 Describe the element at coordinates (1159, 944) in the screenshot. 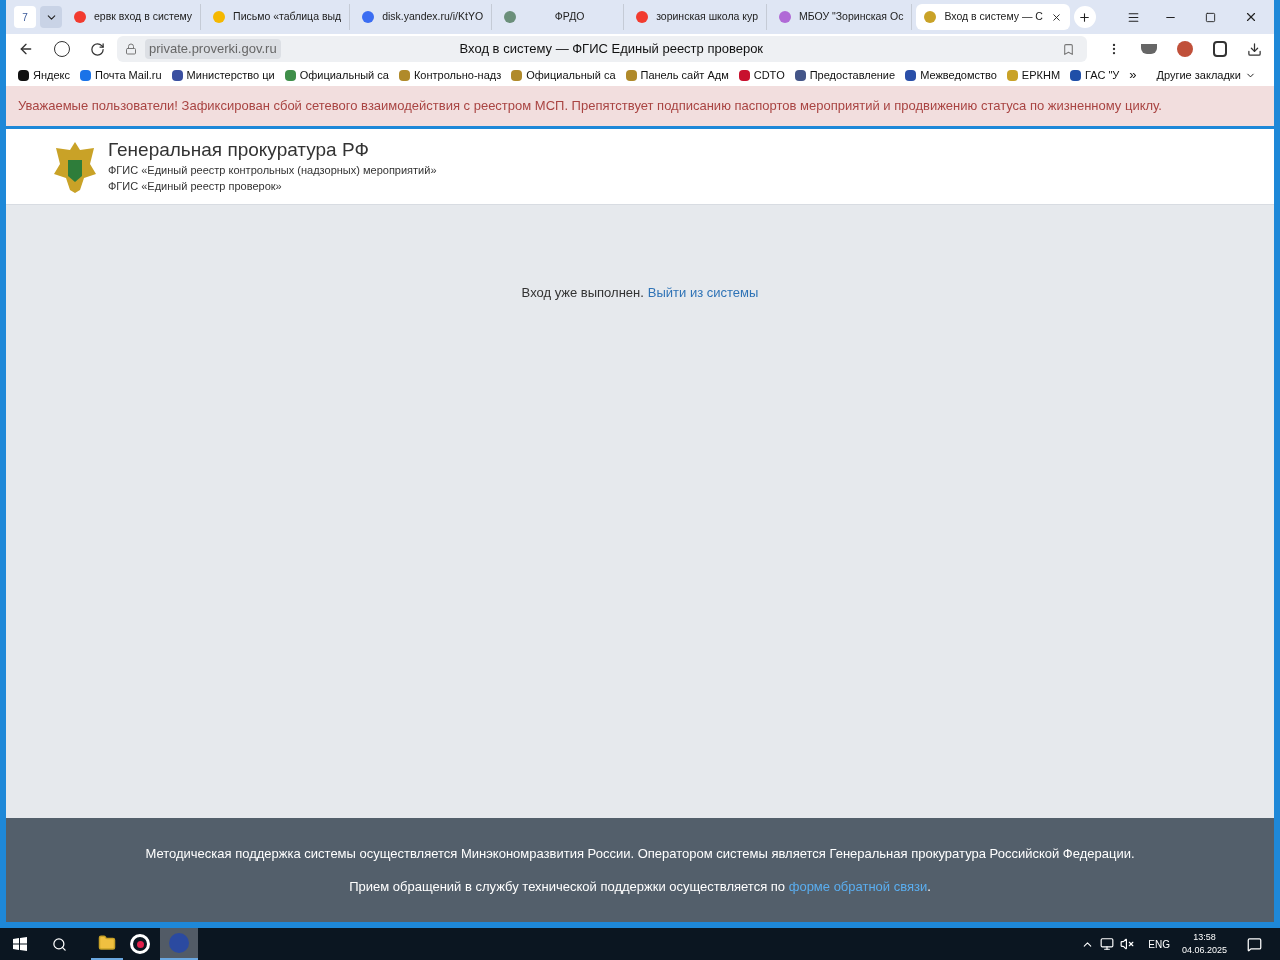

I see `language-indicator: ENG` at that location.